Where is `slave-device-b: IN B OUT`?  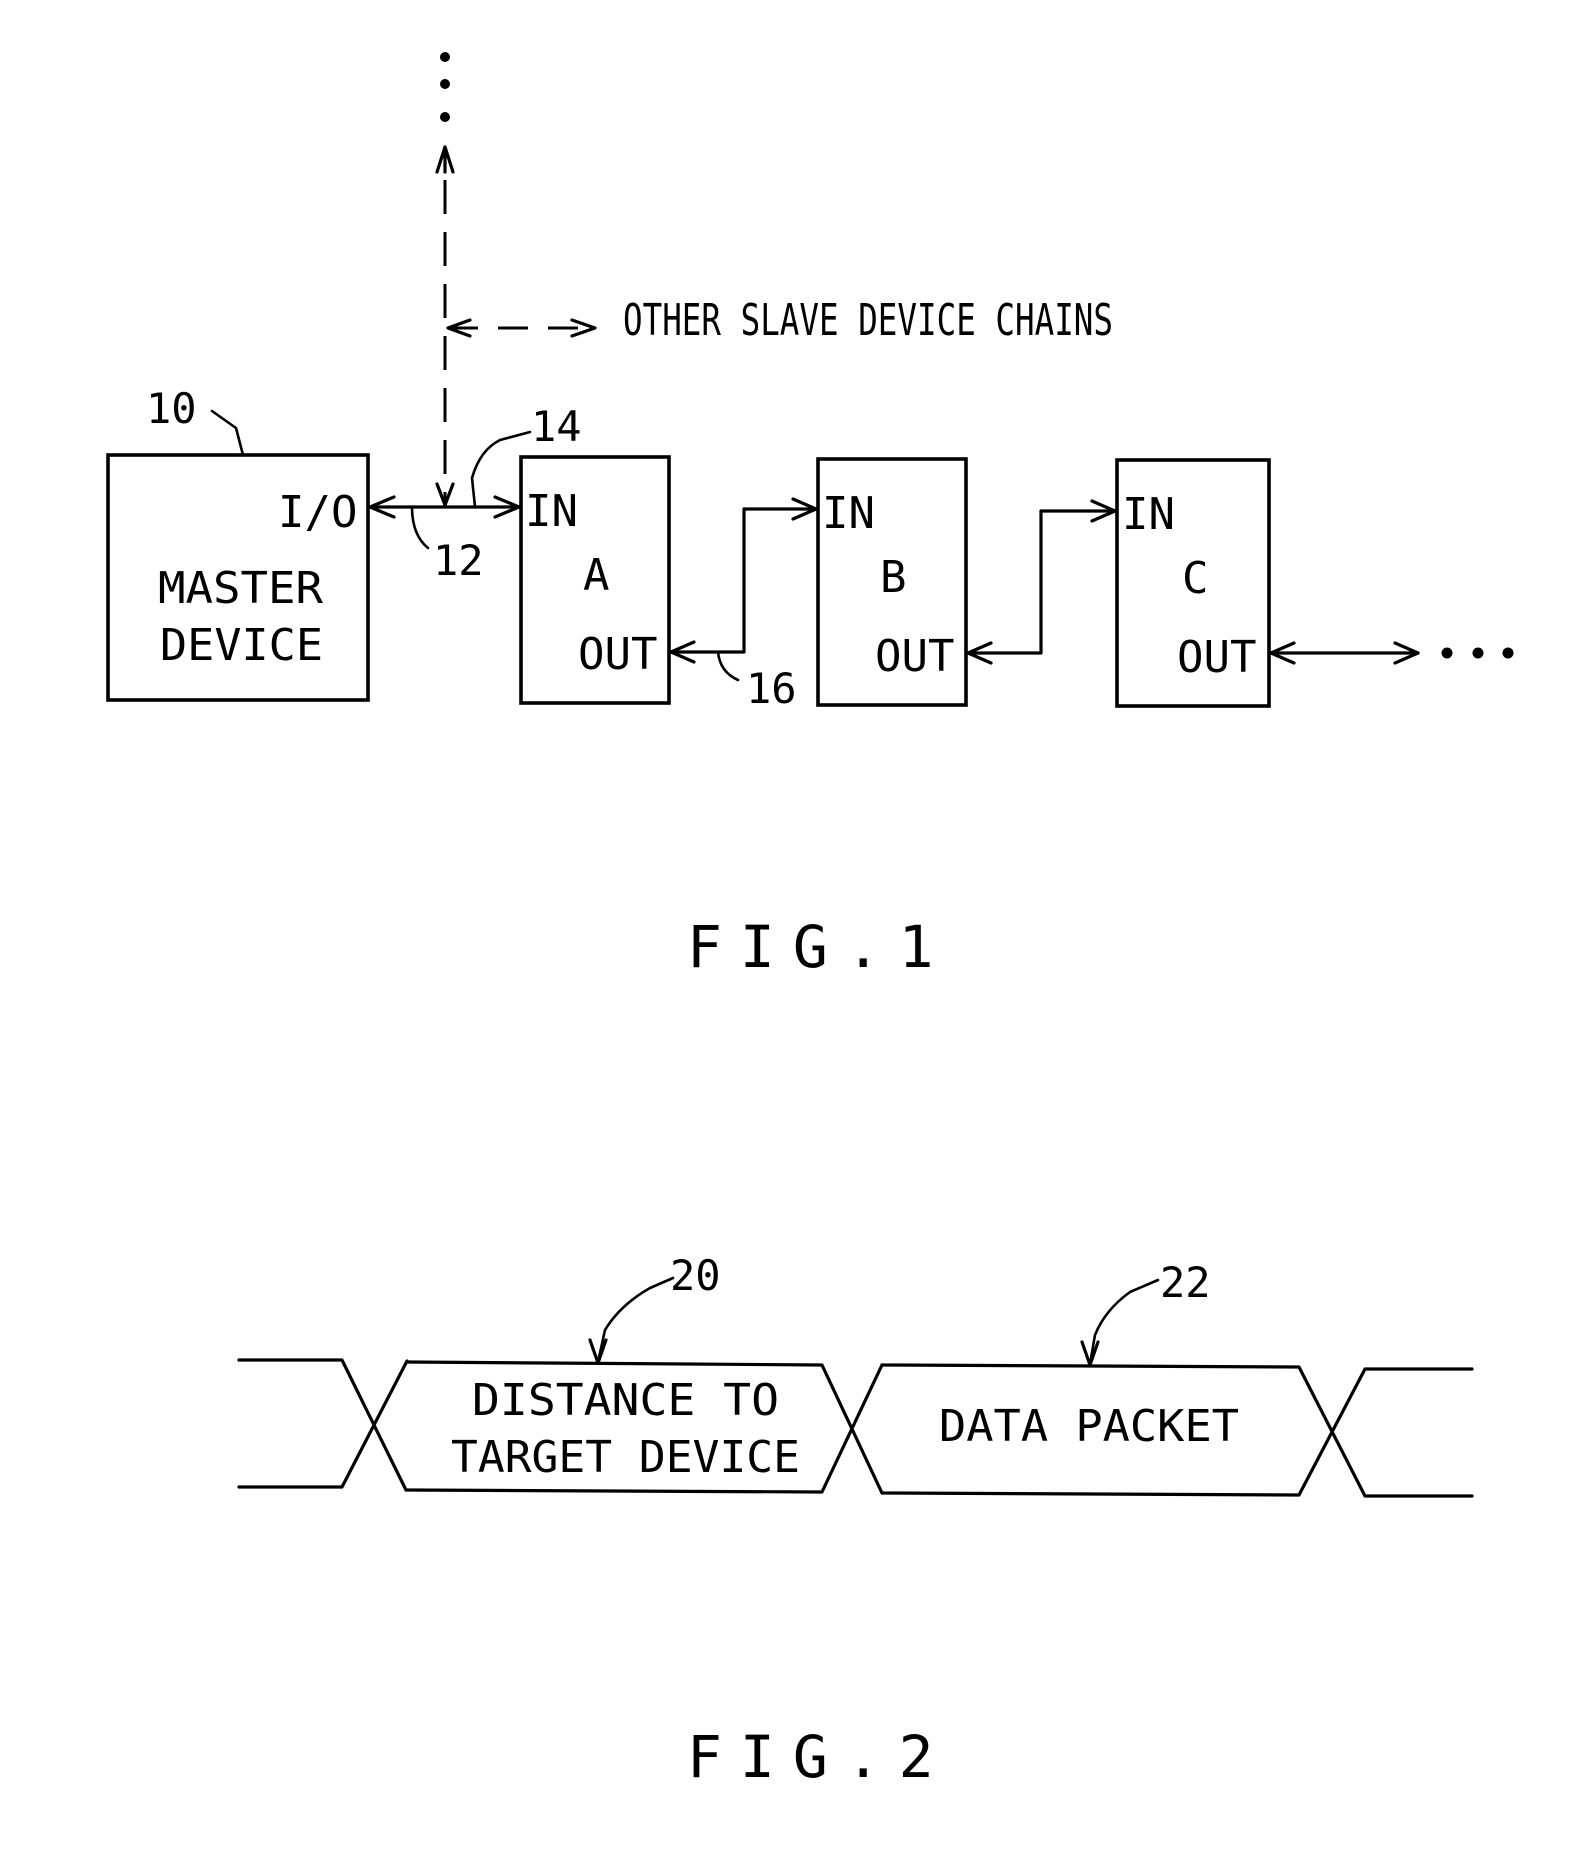 slave-device-b: IN B OUT is located at coordinates (892, 582).